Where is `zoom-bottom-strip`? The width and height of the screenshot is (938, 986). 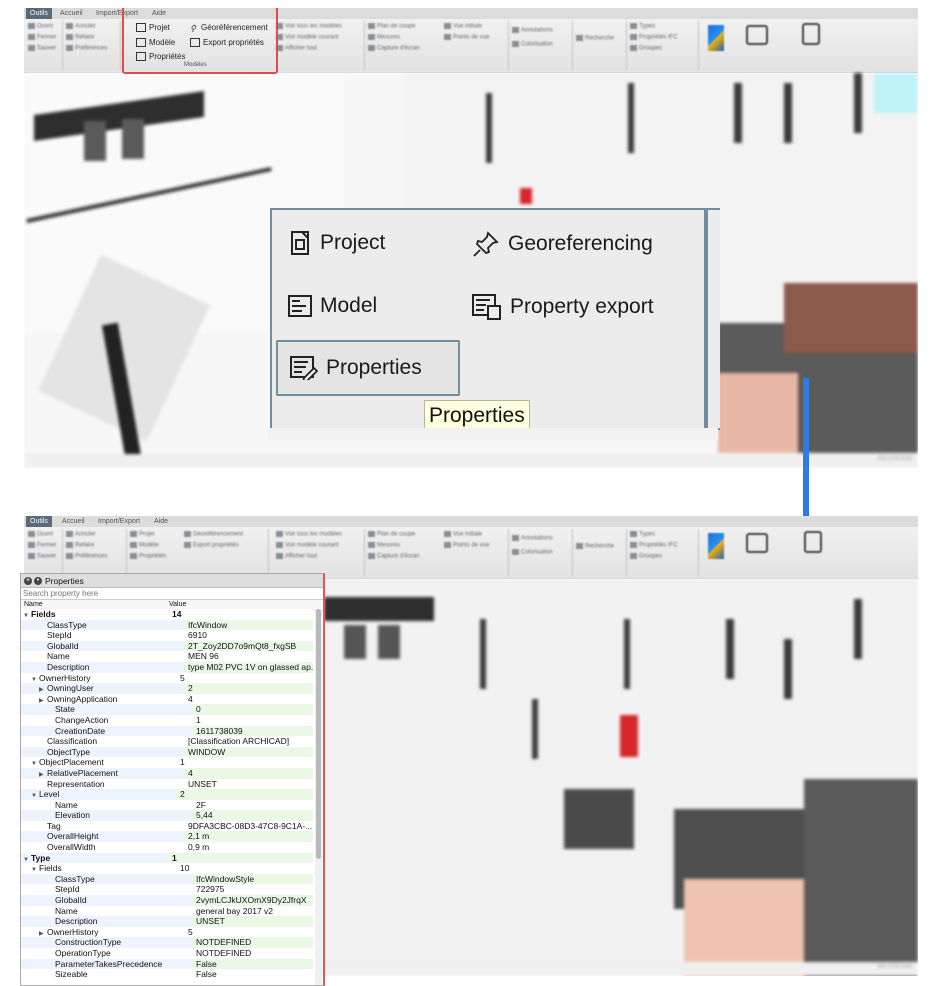 zoom-bottom-strip is located at coordinates (493, 434).